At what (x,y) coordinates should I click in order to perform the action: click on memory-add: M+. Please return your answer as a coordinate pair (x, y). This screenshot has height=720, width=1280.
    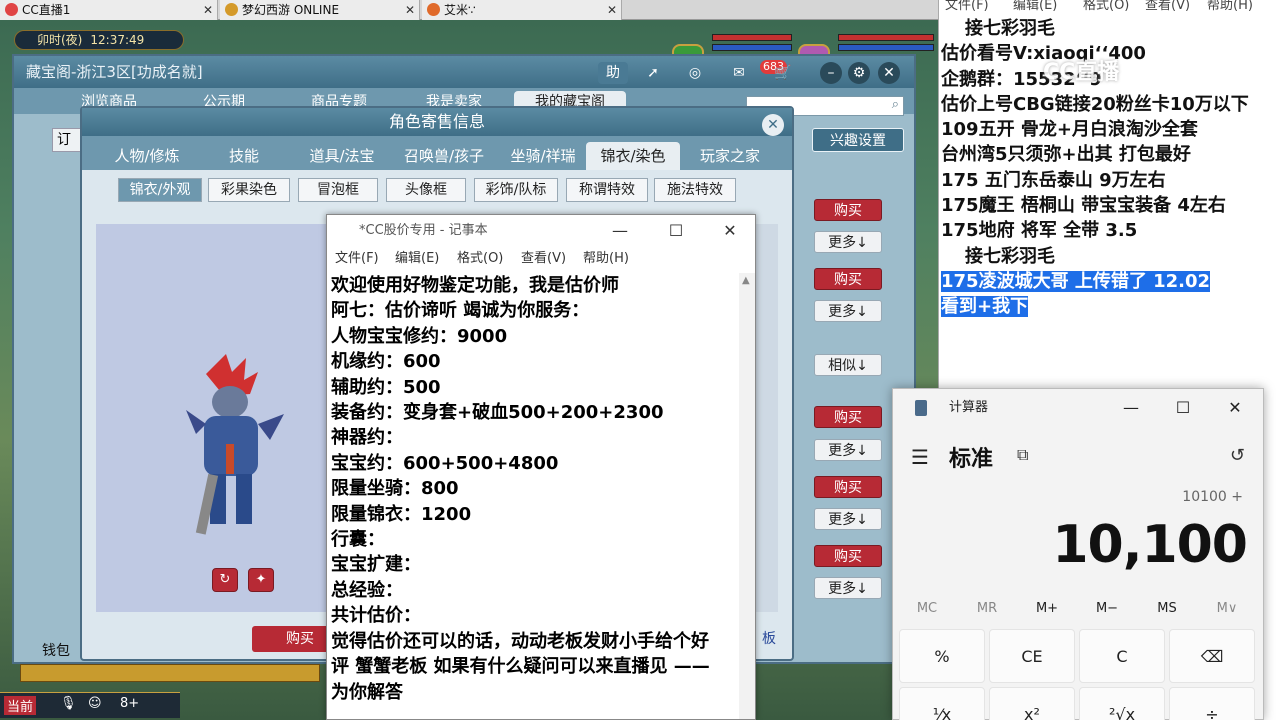
    Looking at the image, I should click on (1047, 608).